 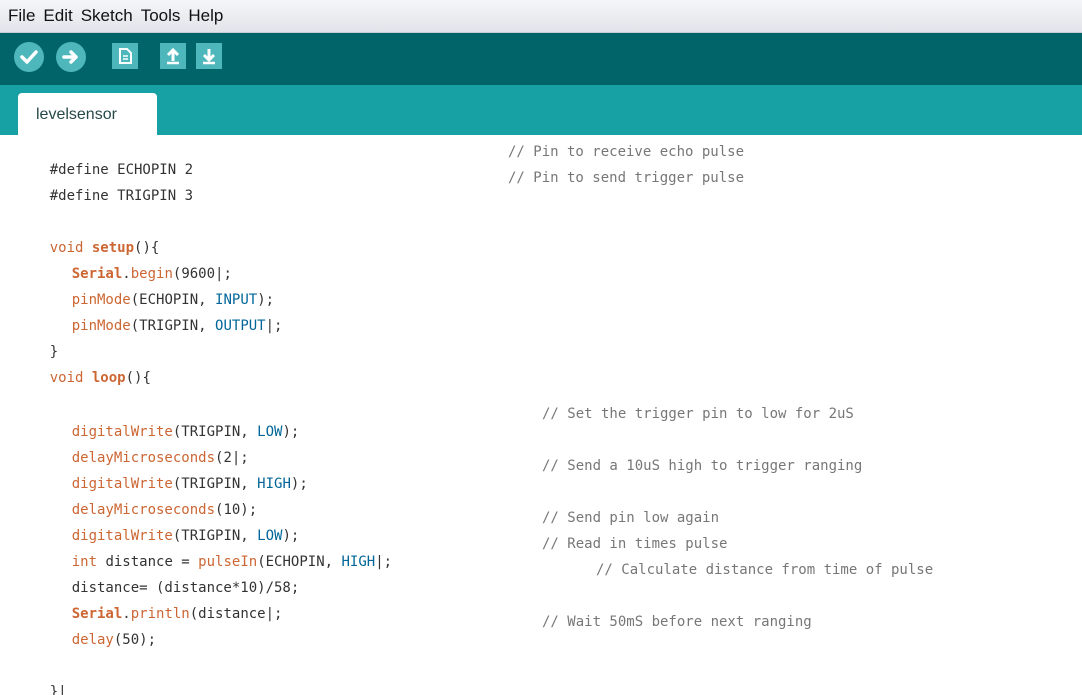 What do you see at coordinates (41, 680) in the screenshot?
I see `code-line: }|` at bounding box center [41, 680].